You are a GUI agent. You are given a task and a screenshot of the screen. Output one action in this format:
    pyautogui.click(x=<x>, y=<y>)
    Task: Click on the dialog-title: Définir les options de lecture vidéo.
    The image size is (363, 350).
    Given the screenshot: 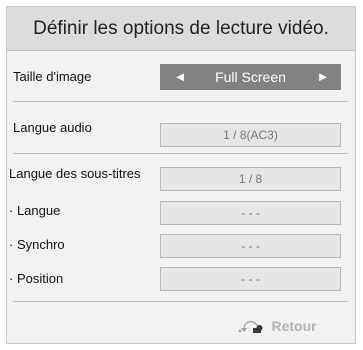 What is the action you would take?
    pyautogui.click(x=181, y=29)
    